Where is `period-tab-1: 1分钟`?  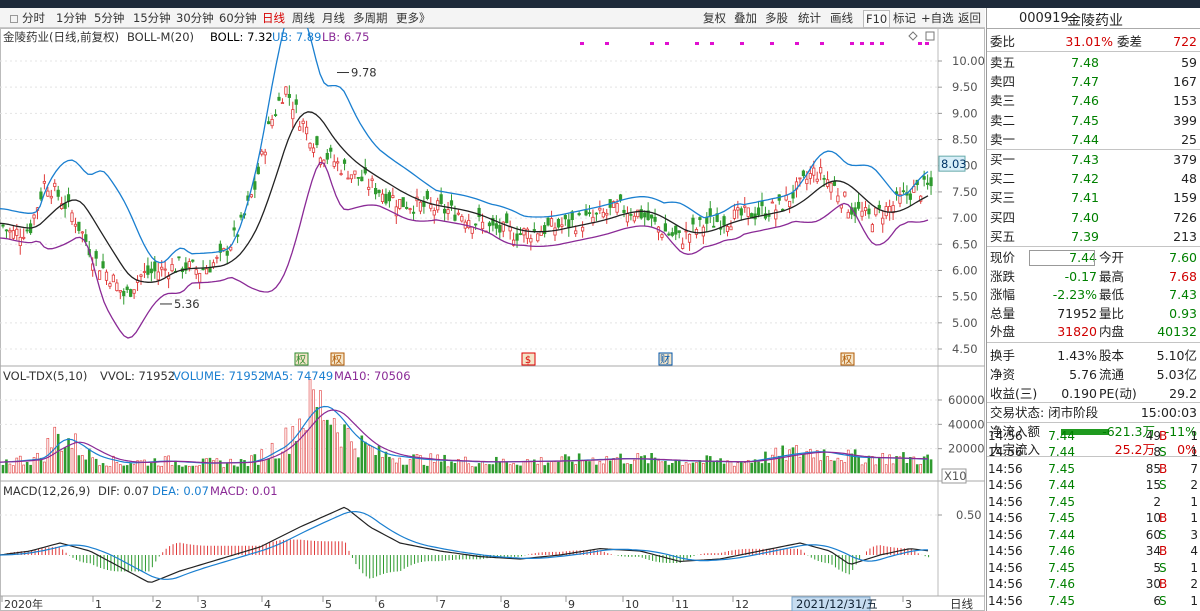
period-tab-1: 1分钟 is located at coordinates (71, 18).